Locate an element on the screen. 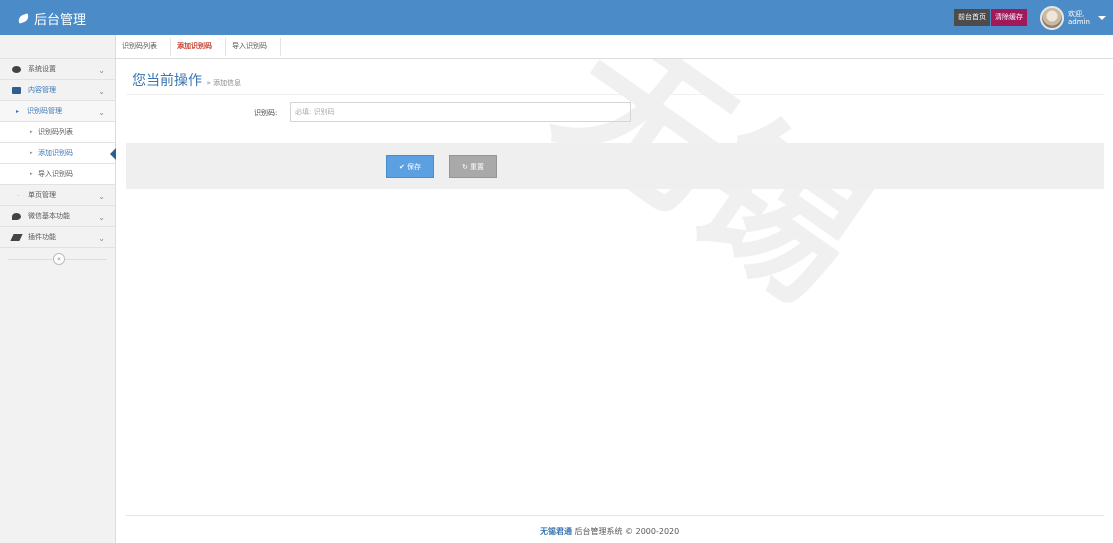 Image resolution: width=1113 pixels, height=543 pixels. user-info: 欢迎, admin is located at coordinates (1079, 18).